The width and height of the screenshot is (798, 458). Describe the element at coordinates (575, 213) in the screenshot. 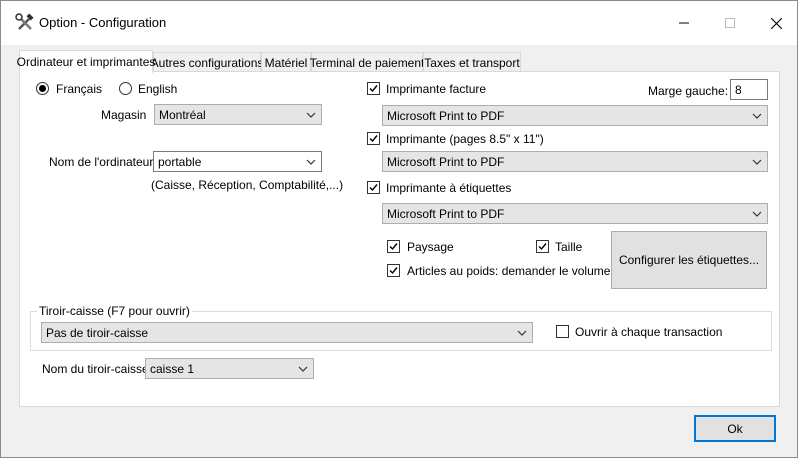

I see `label-printer-select: Microsoft Print to PDF` at that location.